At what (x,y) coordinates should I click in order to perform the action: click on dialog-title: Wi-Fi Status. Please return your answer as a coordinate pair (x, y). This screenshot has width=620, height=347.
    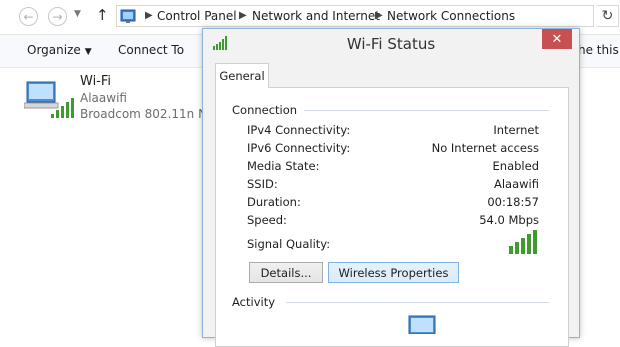
    Looking at the image, I should click on (391, 44).